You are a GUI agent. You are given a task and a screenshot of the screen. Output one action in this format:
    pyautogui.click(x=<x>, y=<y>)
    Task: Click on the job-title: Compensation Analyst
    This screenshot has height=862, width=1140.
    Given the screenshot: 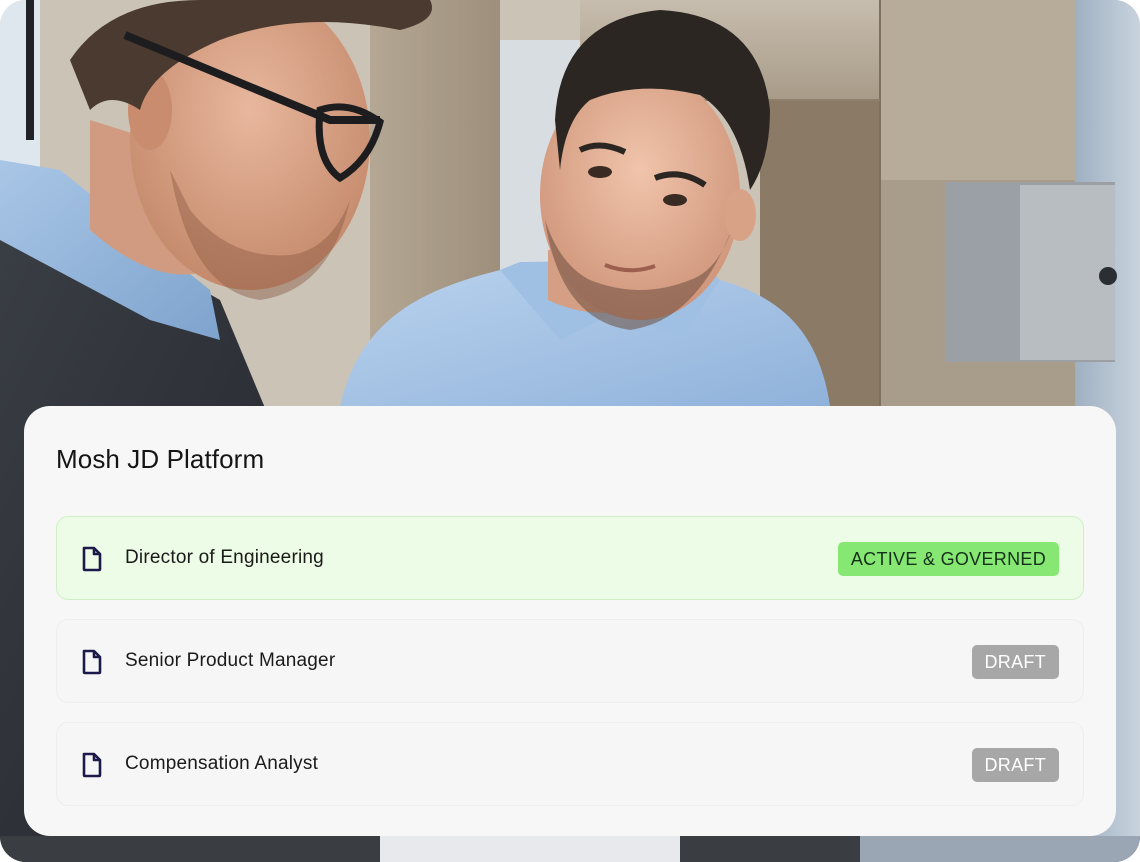 What is the action you would take?
    pyautogui.click(x=222, y=763)
    